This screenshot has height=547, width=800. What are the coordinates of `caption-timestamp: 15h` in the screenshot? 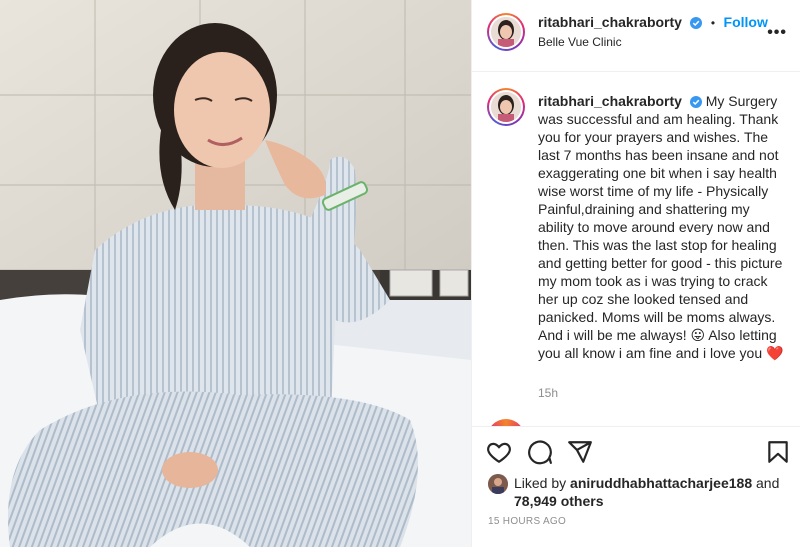 It's located at (548, 393).